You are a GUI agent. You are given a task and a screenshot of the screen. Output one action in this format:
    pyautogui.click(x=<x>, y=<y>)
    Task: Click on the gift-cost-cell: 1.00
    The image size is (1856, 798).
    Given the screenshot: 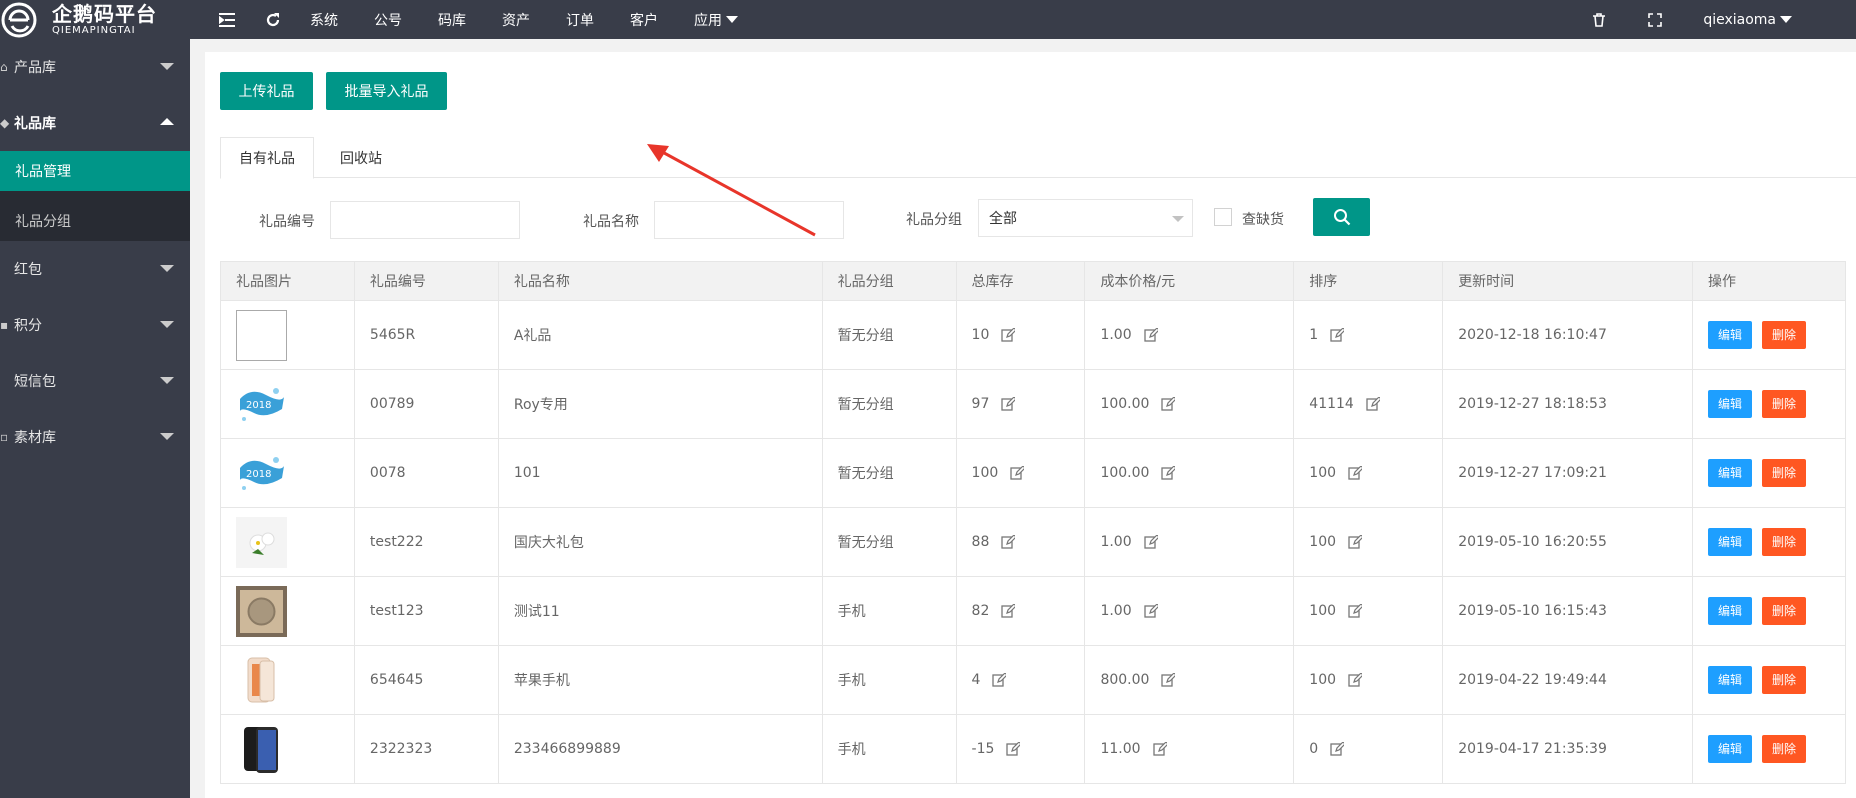 What is the action you would take?
    pyautogui.click(x=1189, y=335)
    